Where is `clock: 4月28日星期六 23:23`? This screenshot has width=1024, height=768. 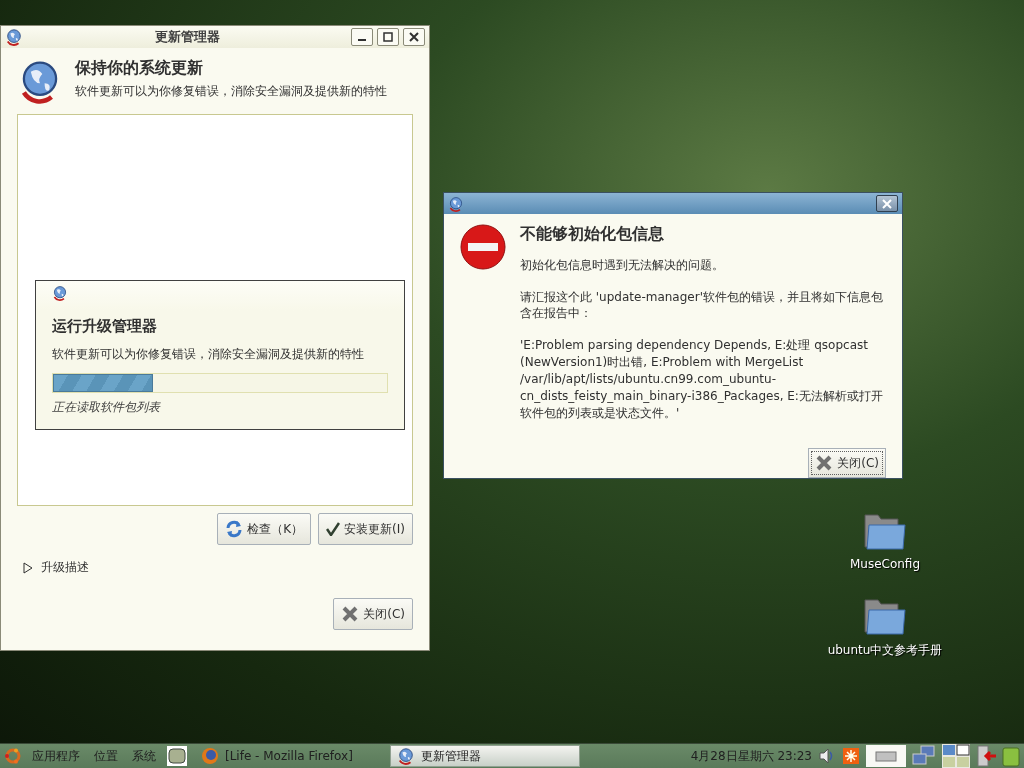
clock: 4月28日星期六 23:23 is located at coordinates (751, 756).